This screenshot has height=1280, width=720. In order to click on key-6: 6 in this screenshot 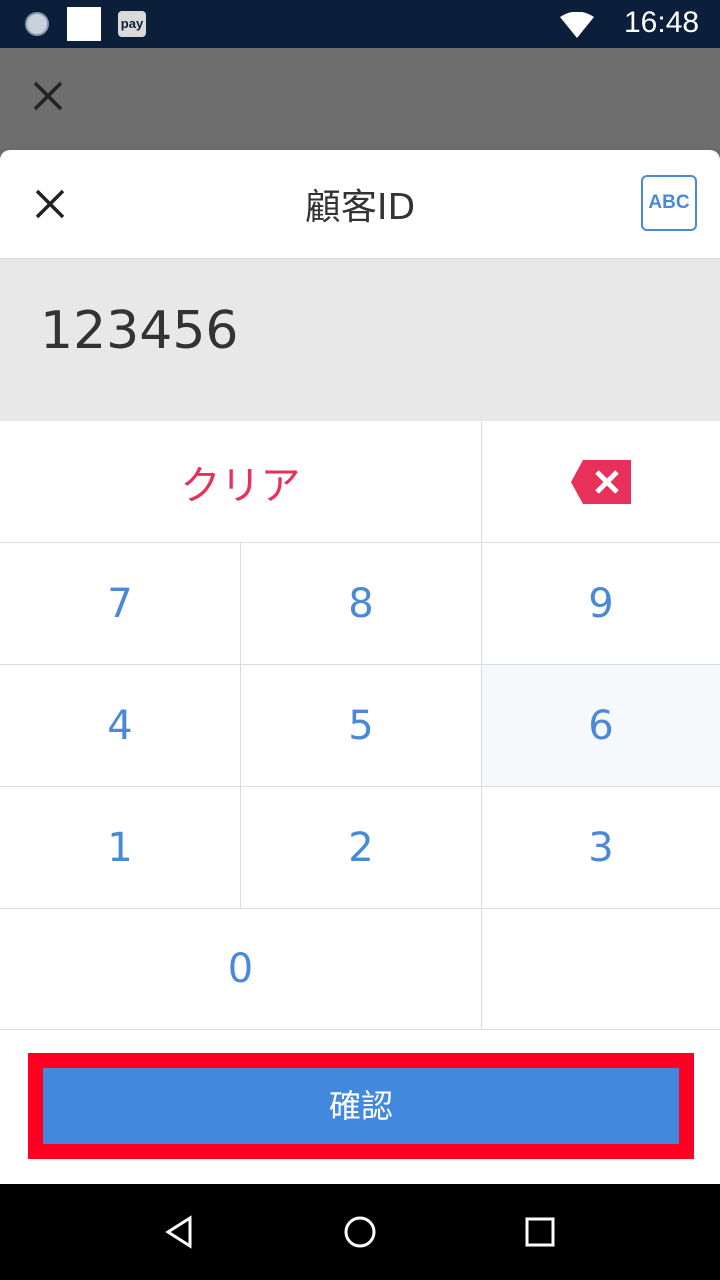, I will do `click(601, 726)`.